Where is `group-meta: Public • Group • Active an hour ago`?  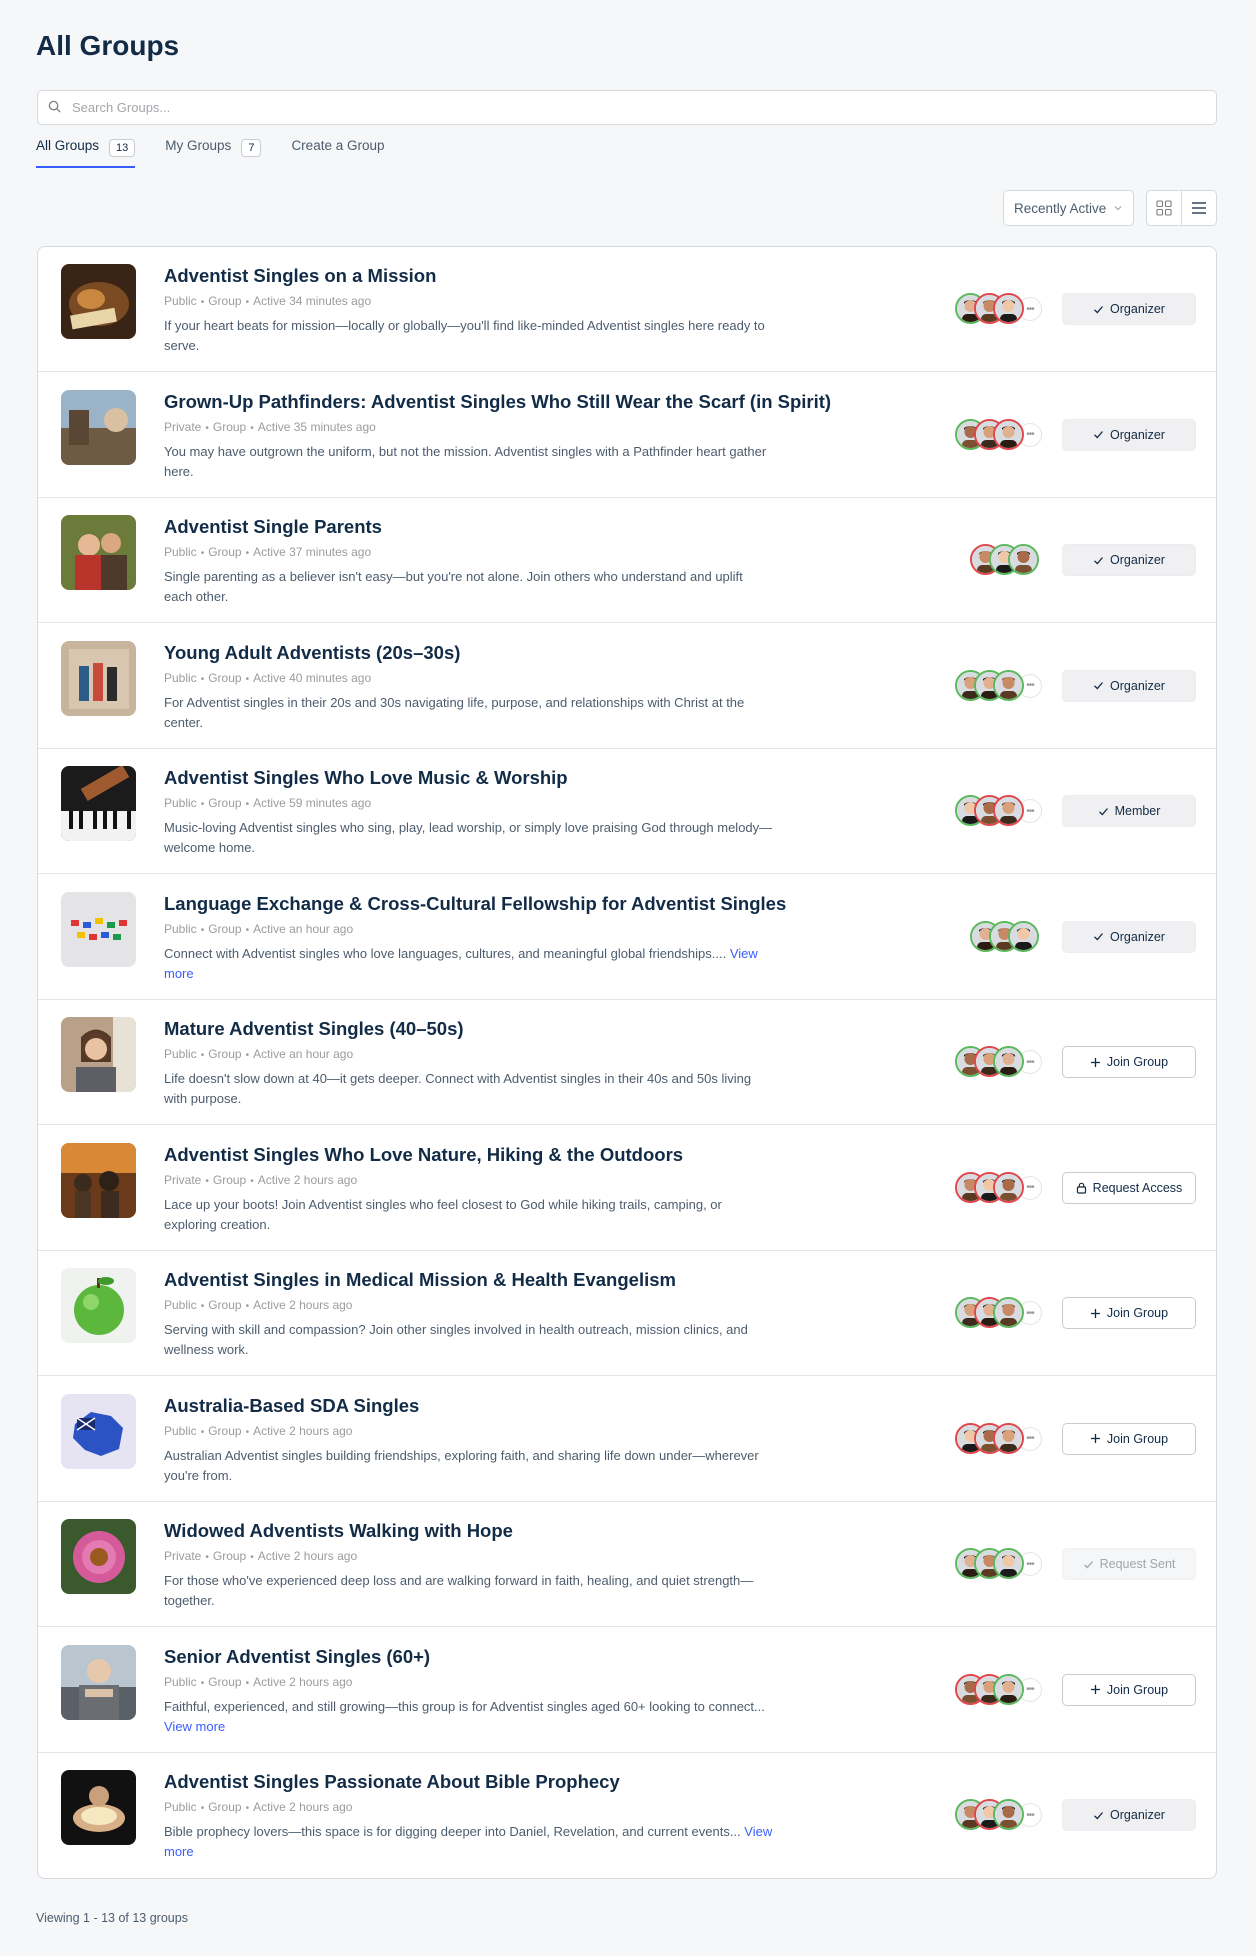 group-meta: Public • Group • Active an hour ago is located at coordinates (258, 1054).